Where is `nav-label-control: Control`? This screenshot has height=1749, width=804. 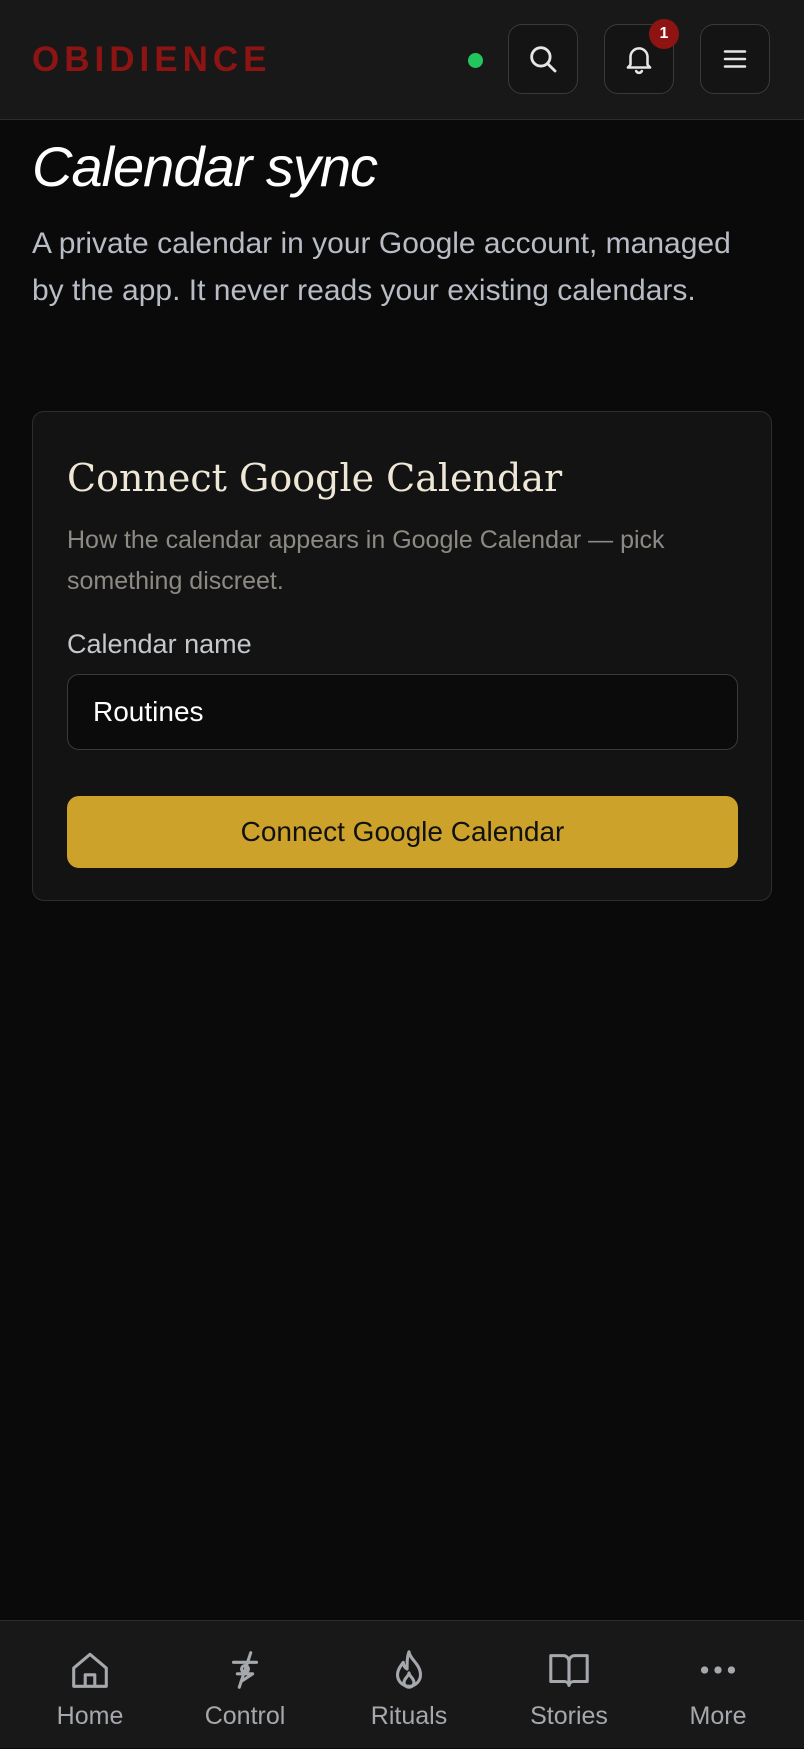 nav-label-control: Control is located at coordinates (245, 1716).